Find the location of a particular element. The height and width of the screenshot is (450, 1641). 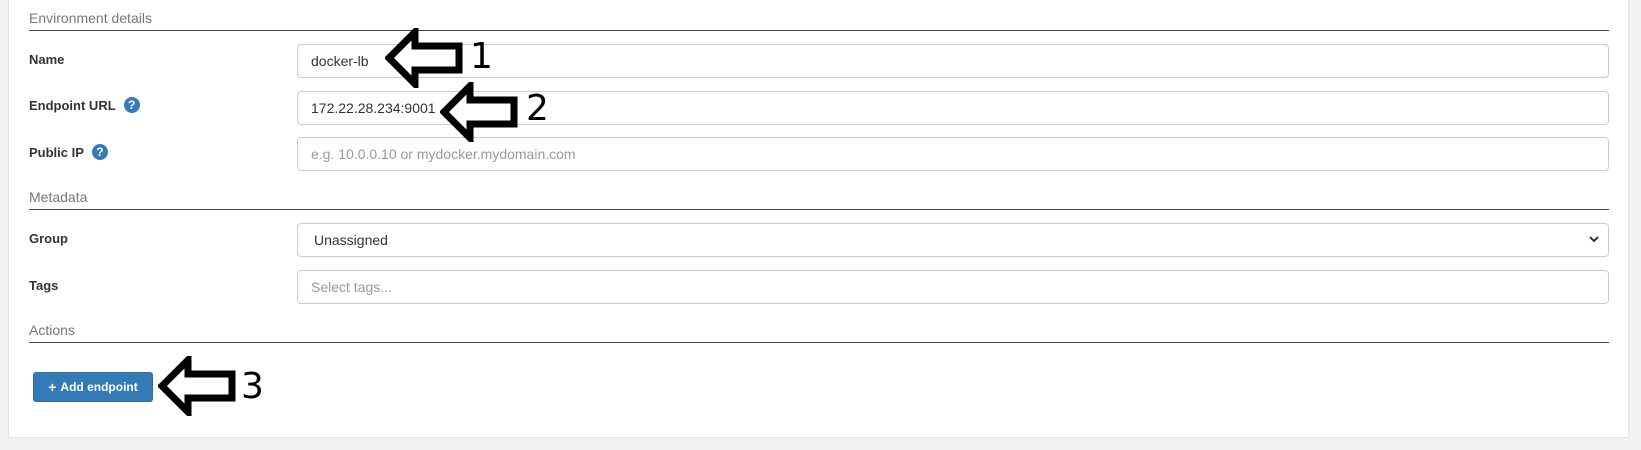

name-label: Name is located at coordinates (46, 59).